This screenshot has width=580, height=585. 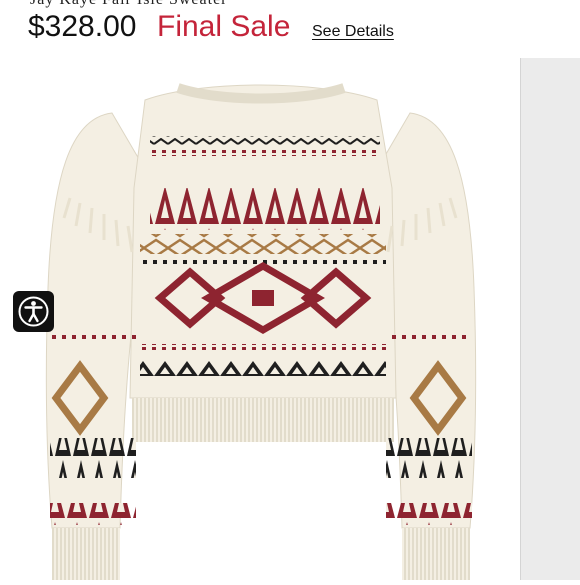 I want to click on accessibility-button, so click(x=33, y=311).